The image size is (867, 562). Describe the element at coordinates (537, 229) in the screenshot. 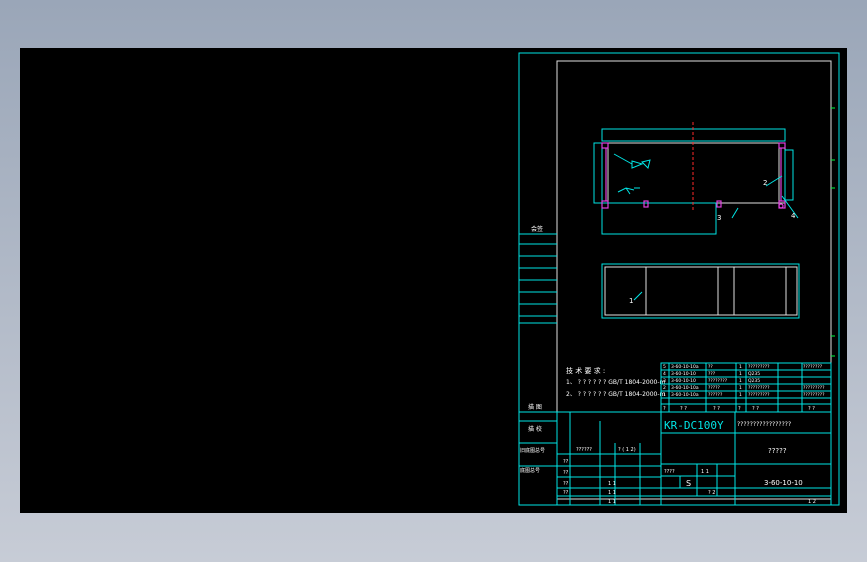

I see `label-huiqian: 会签` at that location.